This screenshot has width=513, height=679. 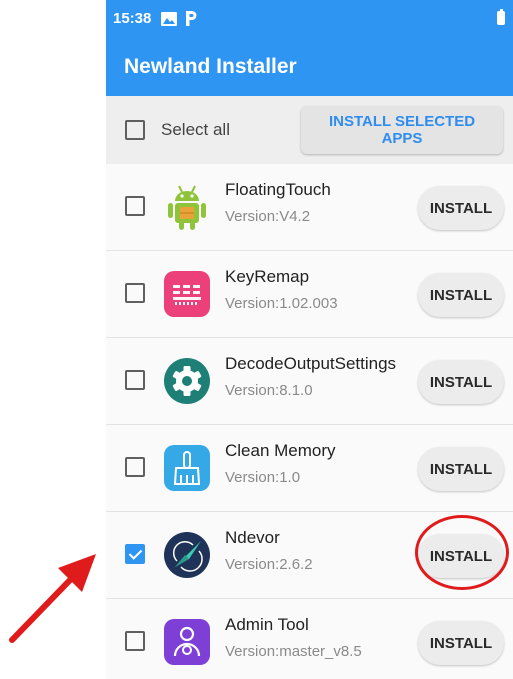 I want to click on list-item: FloatingTouch Version:V4.2 INSTALL, so click(x=309, y=207).